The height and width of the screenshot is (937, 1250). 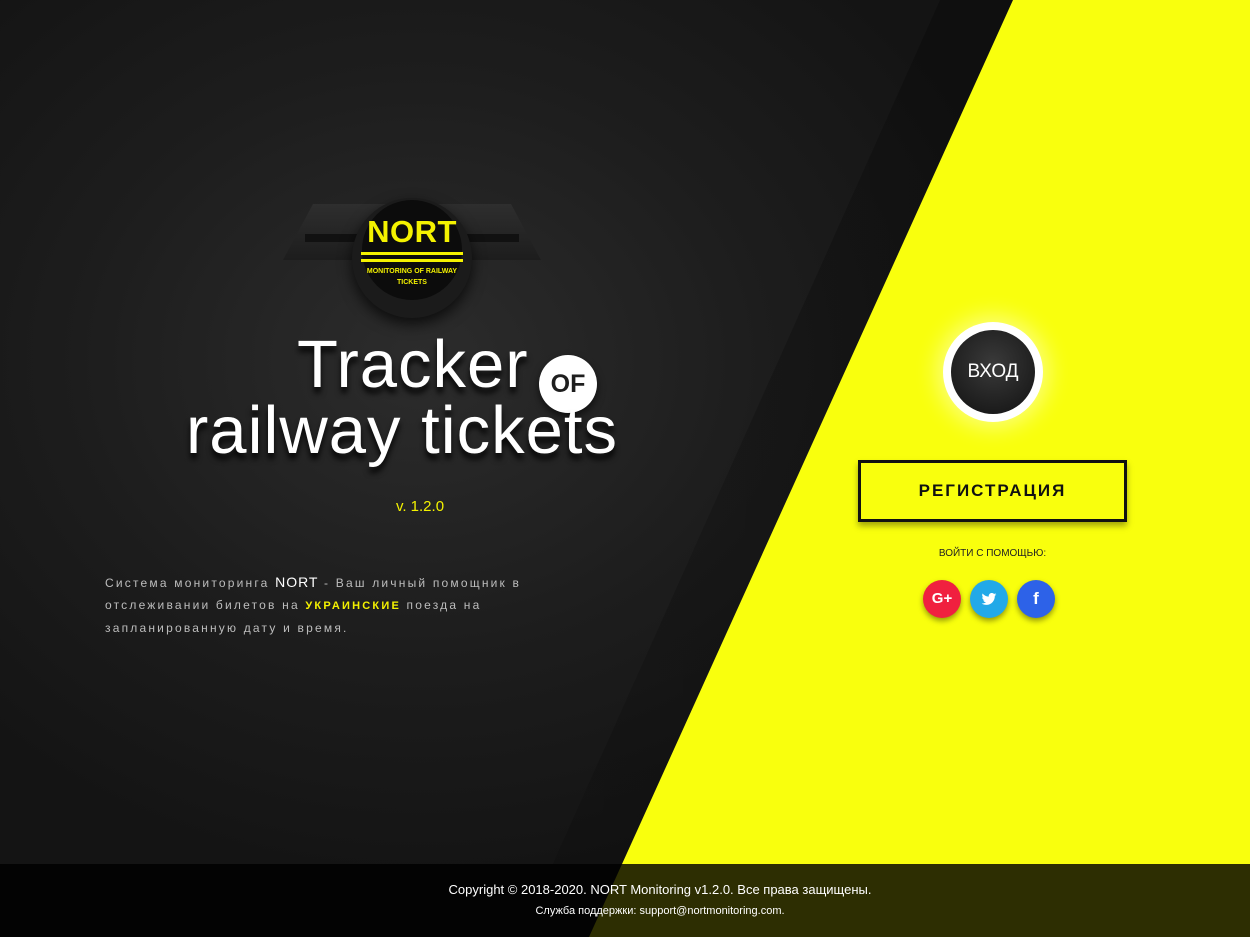 What do you see at coordinates (402, 430) in the screenshot?
I see `hero-title-line2: railway tickets` at bounding box center [402, 430].